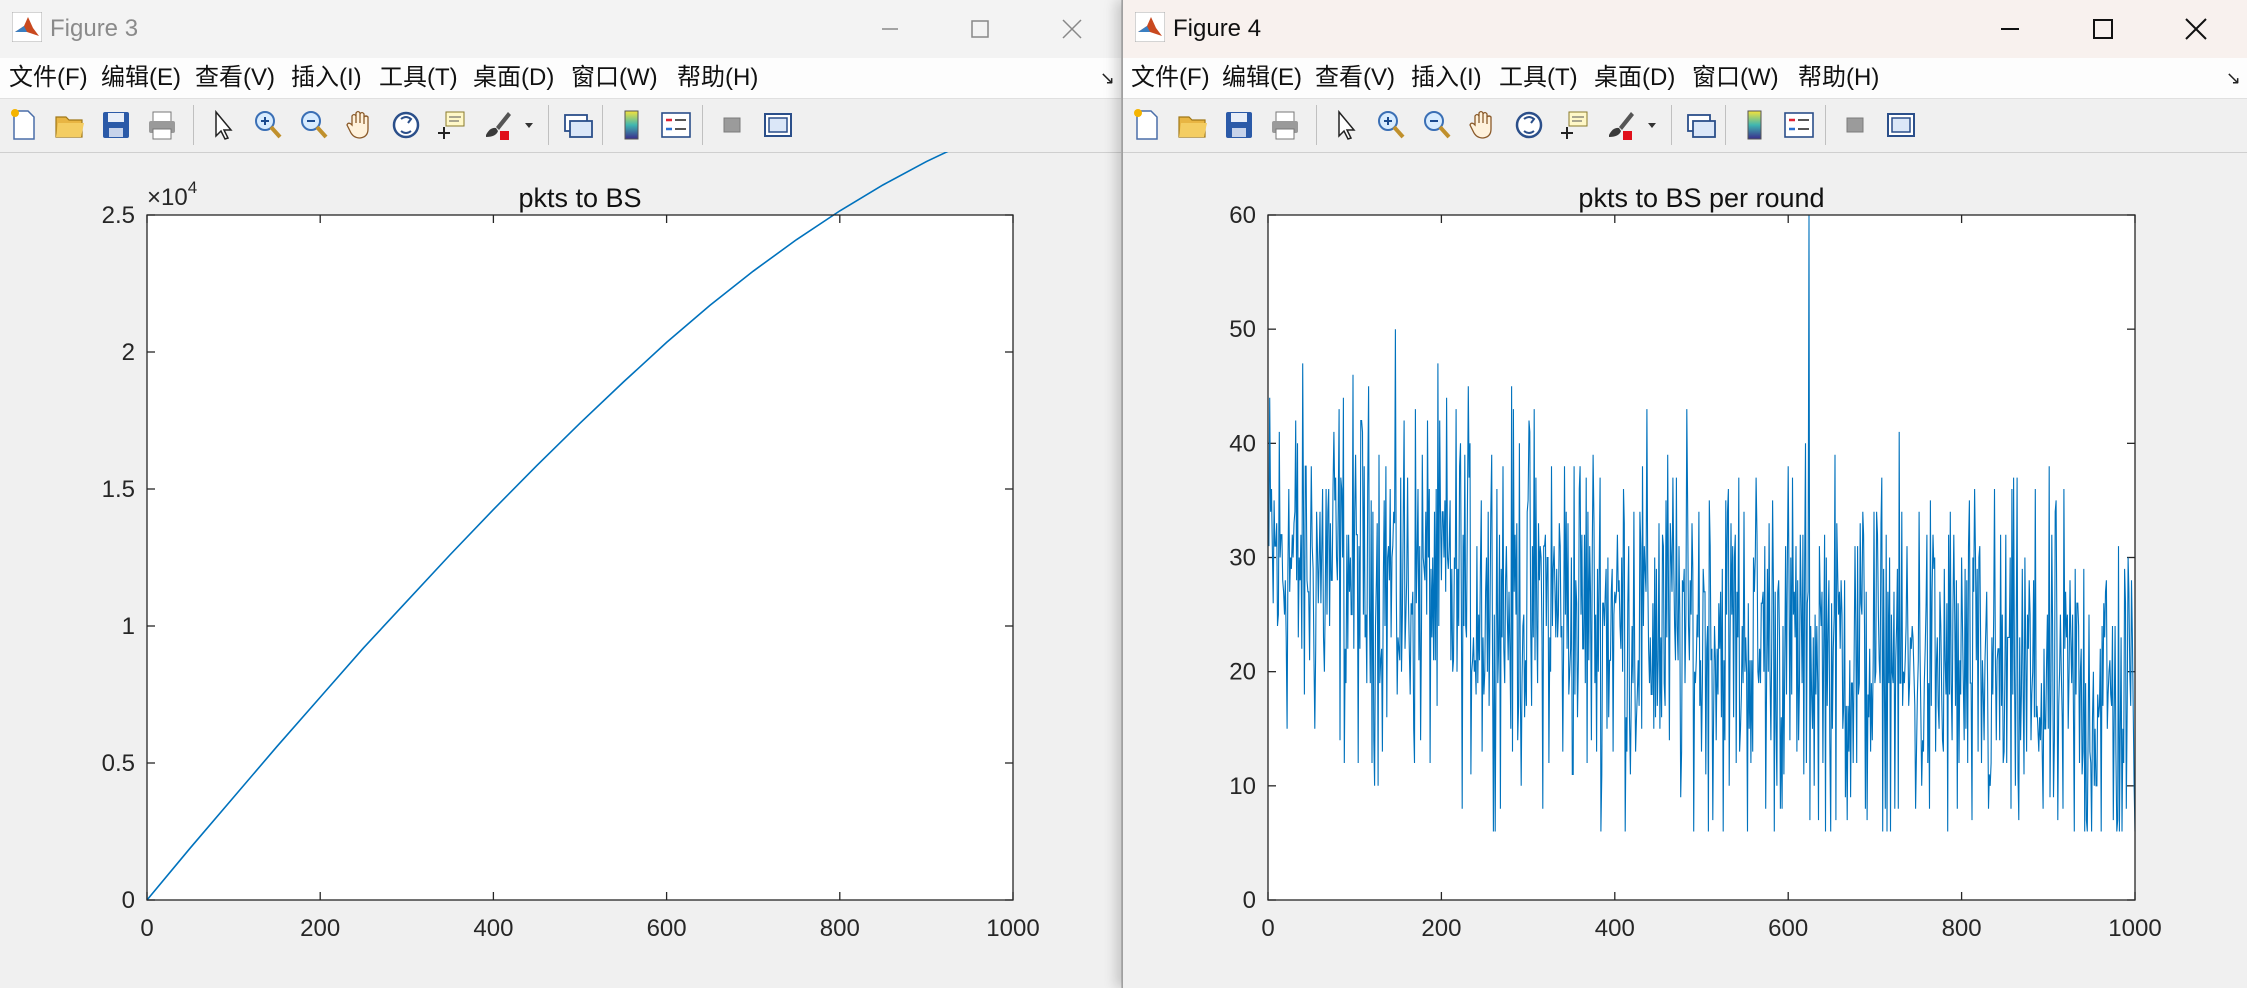 This screenshot has height=988, width=2247. Describe the element at coordinates (1242, 215) in the screenshot. I see `y-tick-label: 60` at that location.